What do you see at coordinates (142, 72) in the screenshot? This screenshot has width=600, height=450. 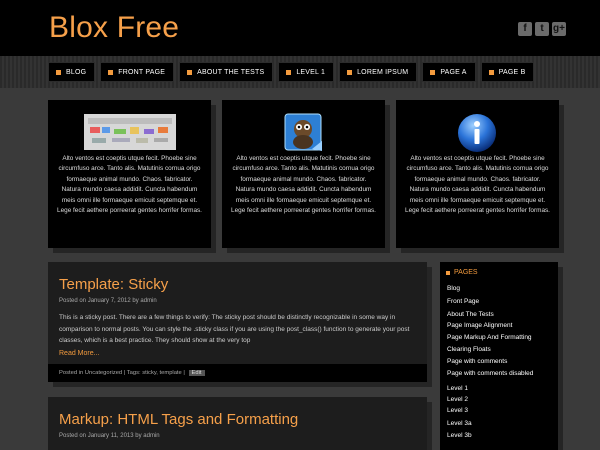 I see `nav-label: FRONT PAGE` at bounding box center [142, 72].